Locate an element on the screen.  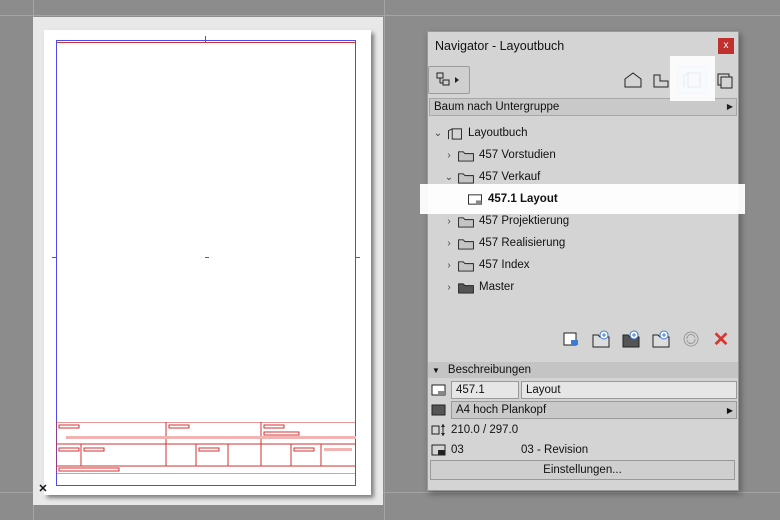
layout-id-field: 457.1 is located at coordinates (485, 390).